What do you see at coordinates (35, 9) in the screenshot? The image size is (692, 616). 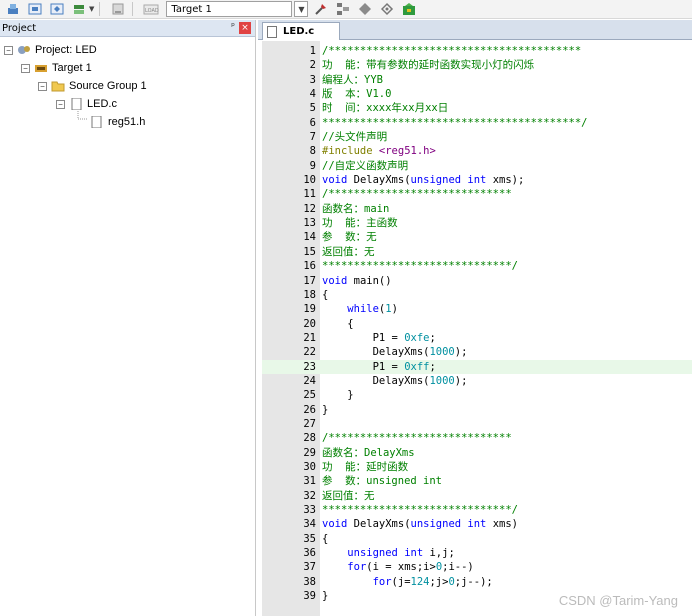 I see `rebuild-icon` at bounding box center [35, 9].